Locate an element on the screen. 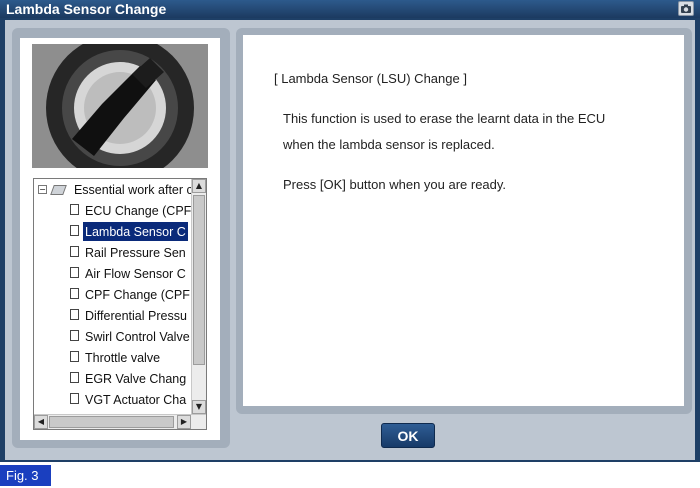 The width and height of the screenshot is (700, 488). tree-item-cpf-change: CPF Change (CPF is located at coordinates (131, 294).